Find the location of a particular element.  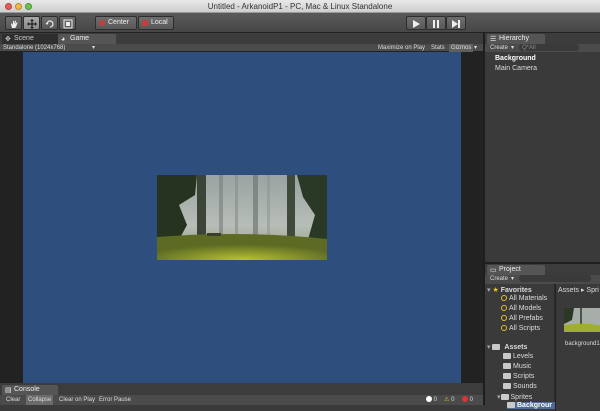

scale-tool-button is located at coordinates (67, 23).